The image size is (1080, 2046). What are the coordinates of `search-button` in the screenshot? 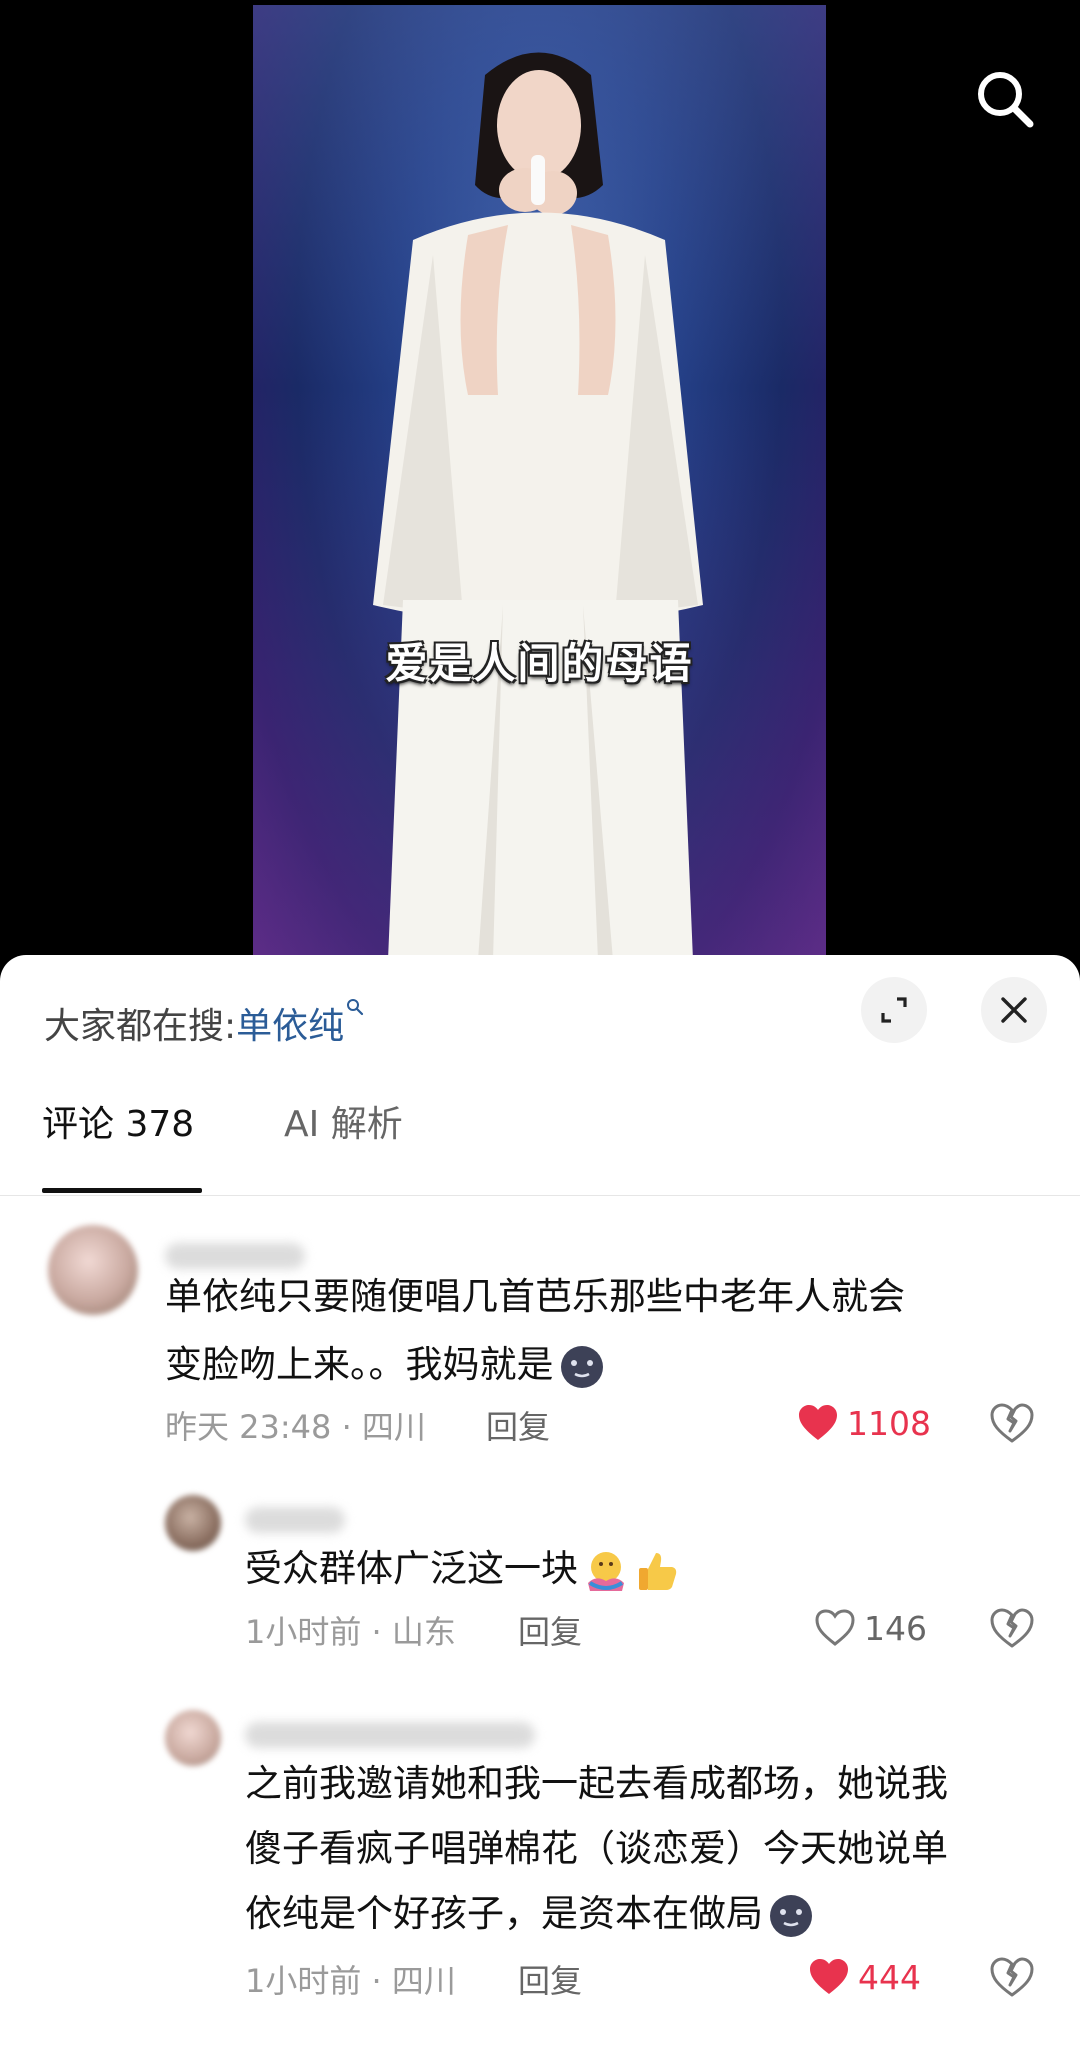 It's located at (1005, 99).